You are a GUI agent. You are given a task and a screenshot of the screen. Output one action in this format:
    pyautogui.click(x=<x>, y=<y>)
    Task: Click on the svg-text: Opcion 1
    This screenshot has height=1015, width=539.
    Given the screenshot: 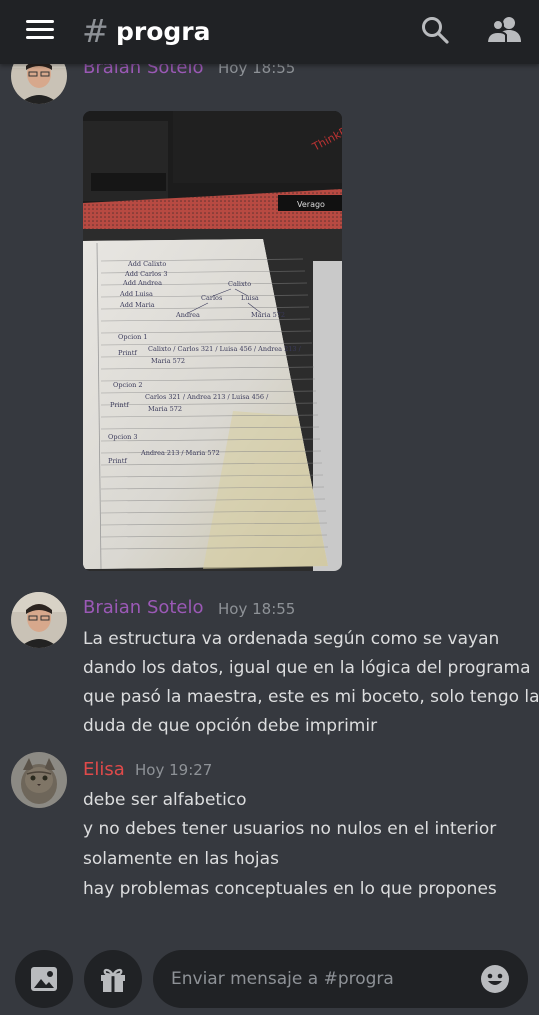 What is the action you would take?
    pyautogui.click(x=133, y=337)
    